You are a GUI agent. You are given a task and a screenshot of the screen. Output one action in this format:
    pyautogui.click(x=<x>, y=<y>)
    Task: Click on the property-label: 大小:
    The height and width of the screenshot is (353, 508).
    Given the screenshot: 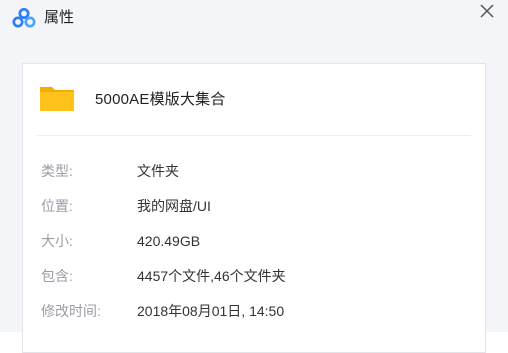 What is the action you would take?
    pyautogui.click(x=57, y=241)
    